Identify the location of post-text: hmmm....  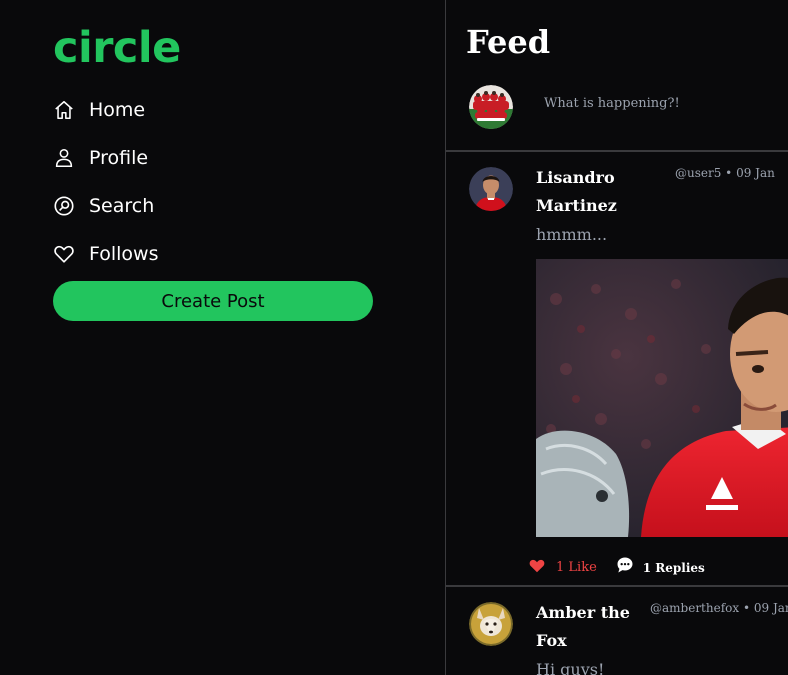
(572, 234).